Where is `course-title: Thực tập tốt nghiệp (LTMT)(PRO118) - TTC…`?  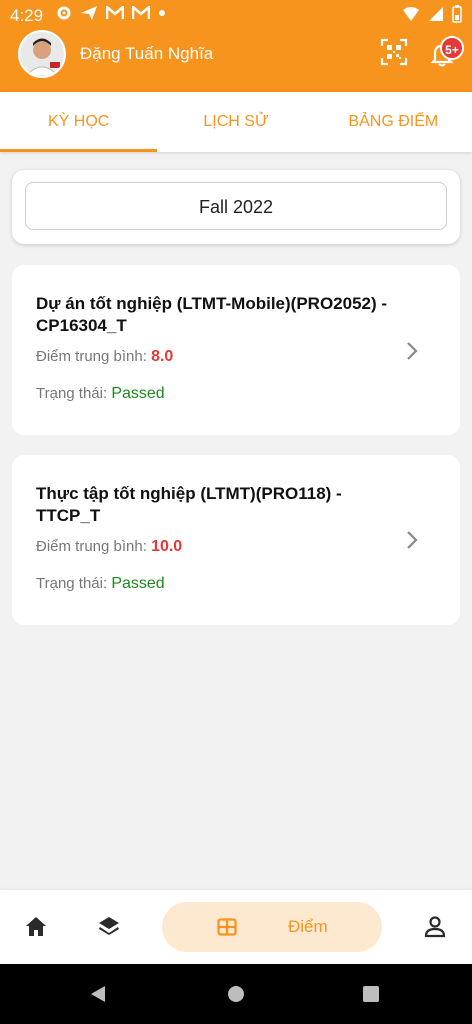
course-title: Thực tập tốt nghiệp (LTMT)(PRO118) - TTC… is located at coordinates (189, 504).